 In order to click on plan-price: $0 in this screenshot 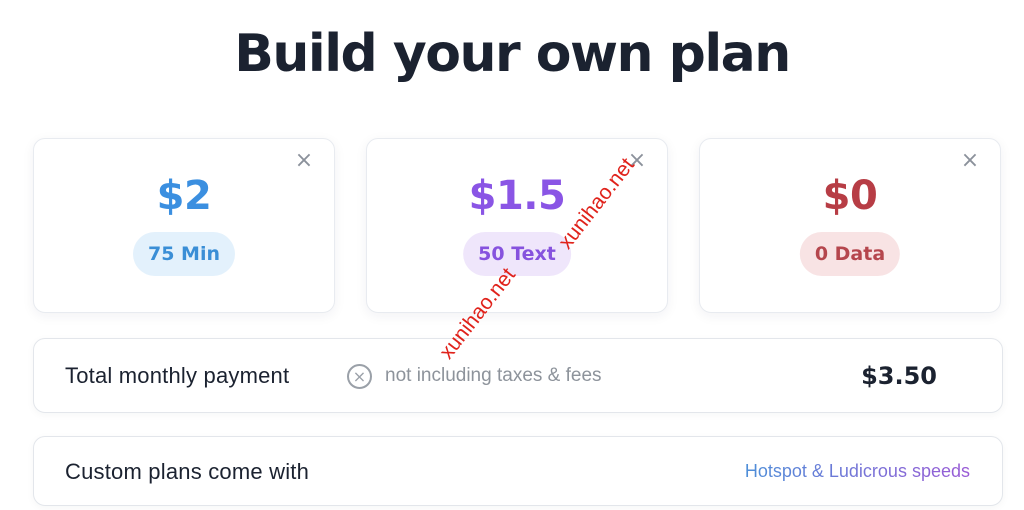, I will do `click(850, 196)`.